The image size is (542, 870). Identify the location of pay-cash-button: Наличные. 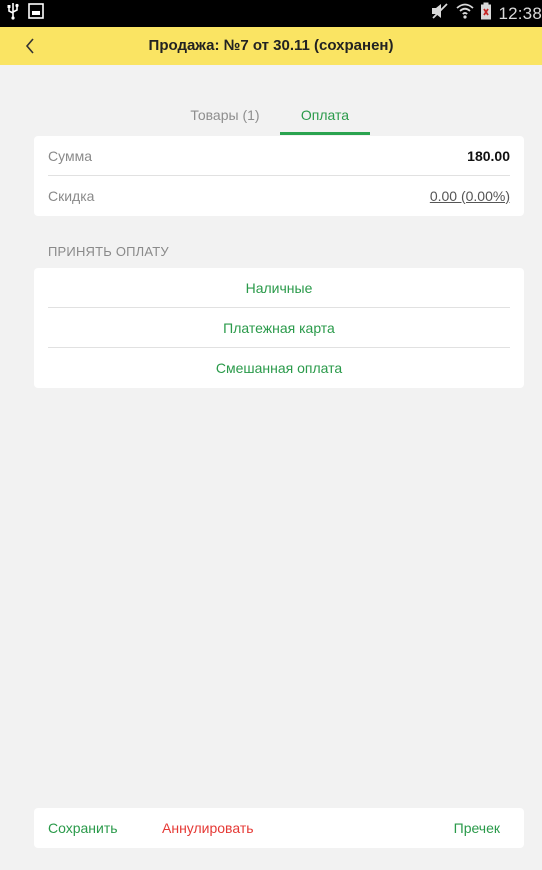
(279, 288).